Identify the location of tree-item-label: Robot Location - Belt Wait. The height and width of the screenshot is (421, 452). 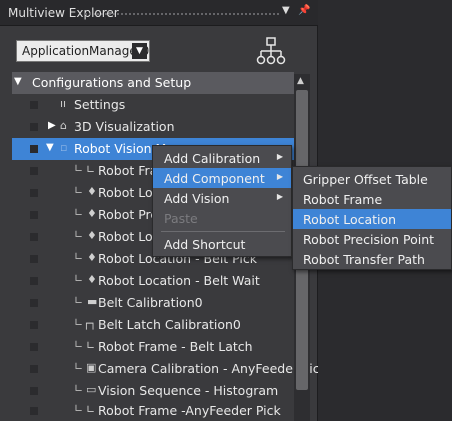
(179, 280).